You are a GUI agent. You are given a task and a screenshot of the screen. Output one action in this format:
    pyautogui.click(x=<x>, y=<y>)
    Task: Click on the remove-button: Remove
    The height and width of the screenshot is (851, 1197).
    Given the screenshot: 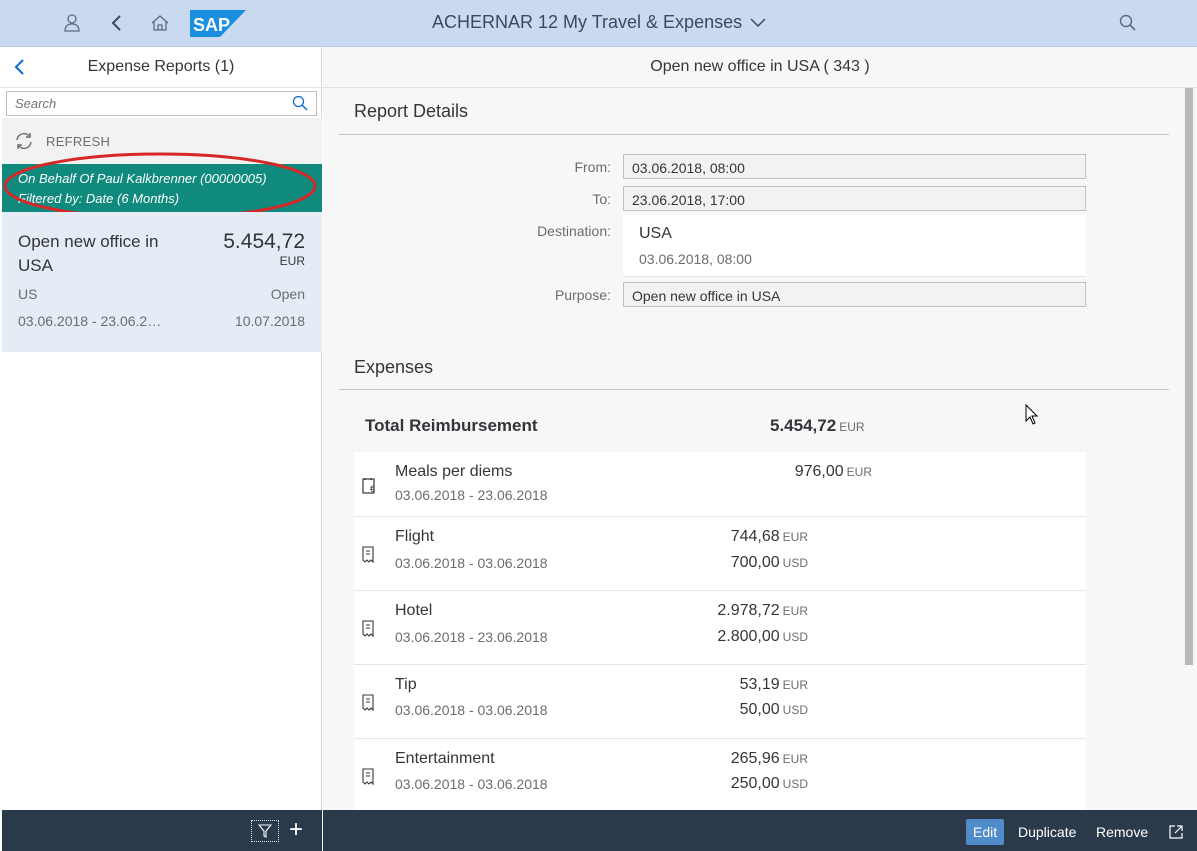 What is the action you would take?
    pyautogui.click(x=1122, y=832)
    